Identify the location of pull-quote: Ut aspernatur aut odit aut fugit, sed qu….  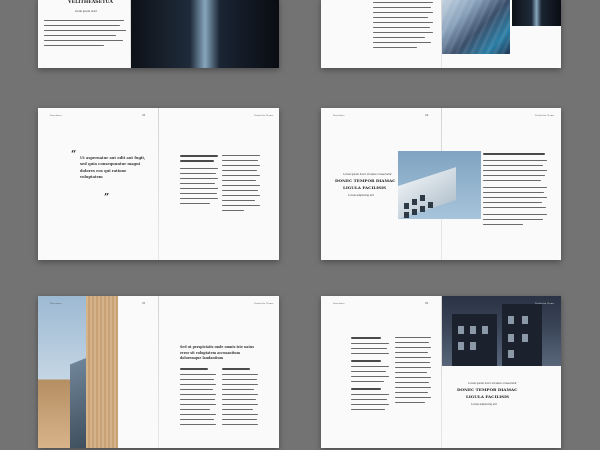
(113, 167).